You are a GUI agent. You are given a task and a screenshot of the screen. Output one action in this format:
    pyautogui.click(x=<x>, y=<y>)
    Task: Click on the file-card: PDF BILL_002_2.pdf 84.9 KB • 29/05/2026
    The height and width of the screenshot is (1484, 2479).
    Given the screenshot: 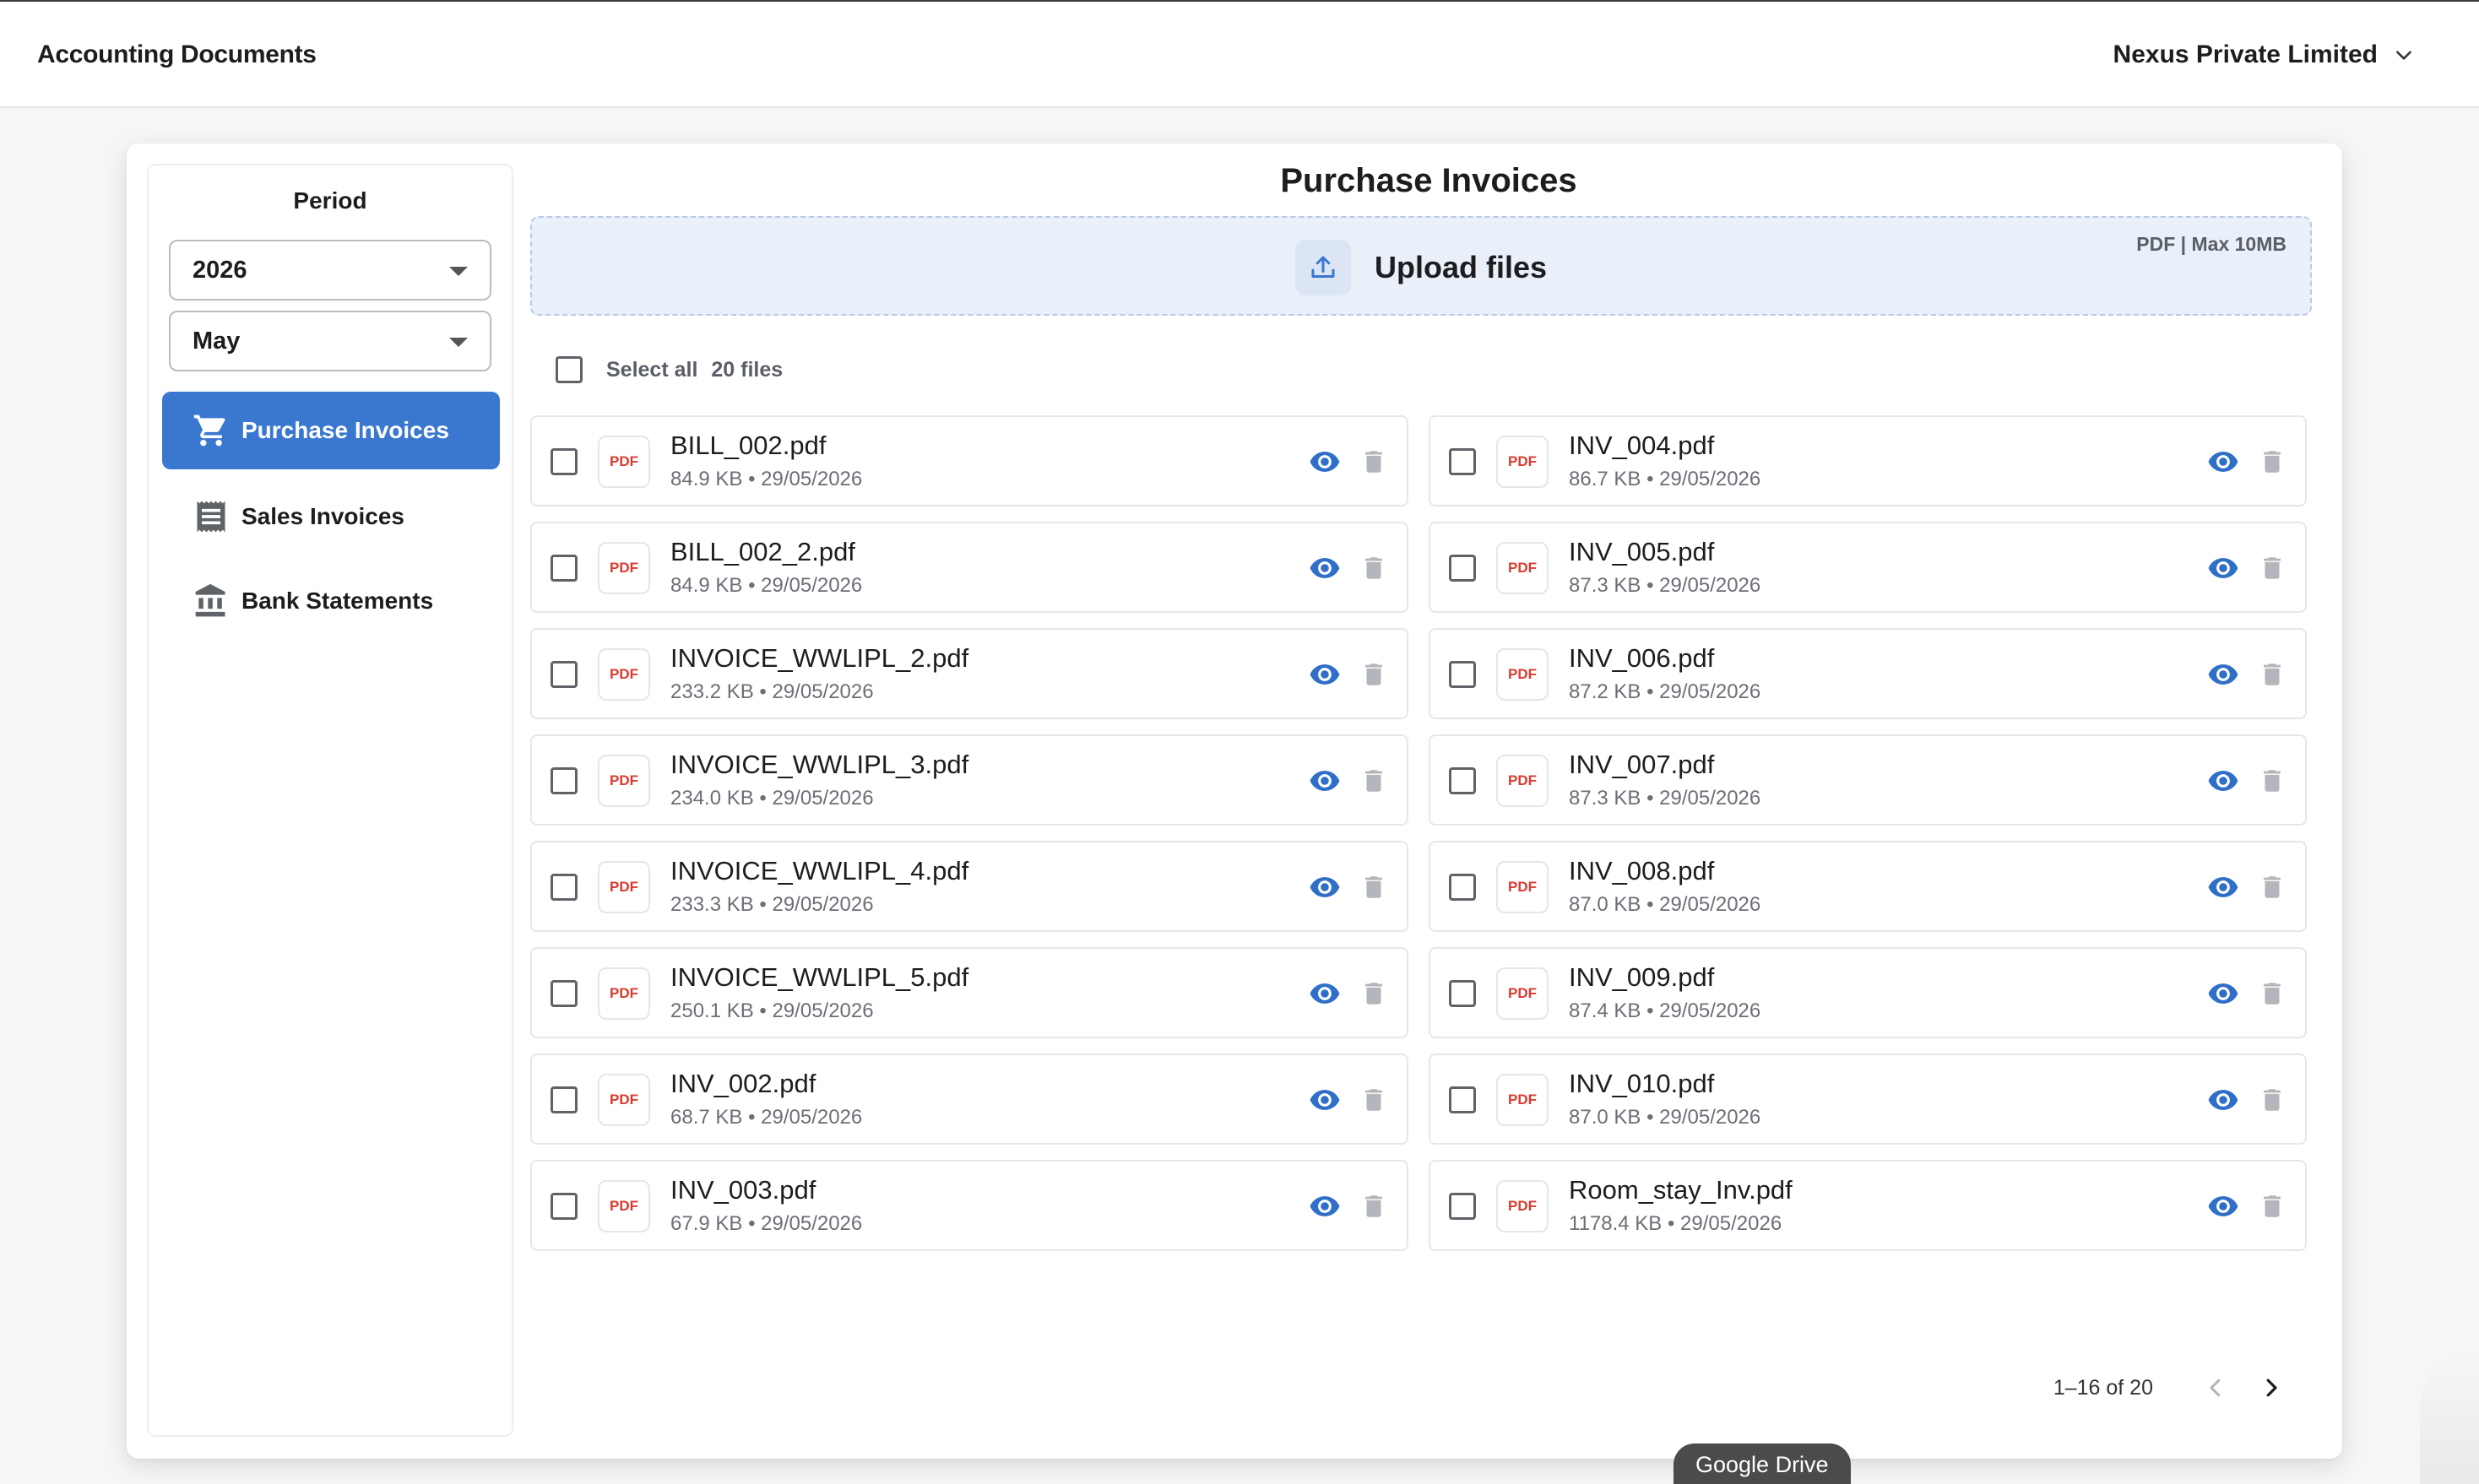 What is the action you would take?
    pyautogui.click(x=969, y=567)
    